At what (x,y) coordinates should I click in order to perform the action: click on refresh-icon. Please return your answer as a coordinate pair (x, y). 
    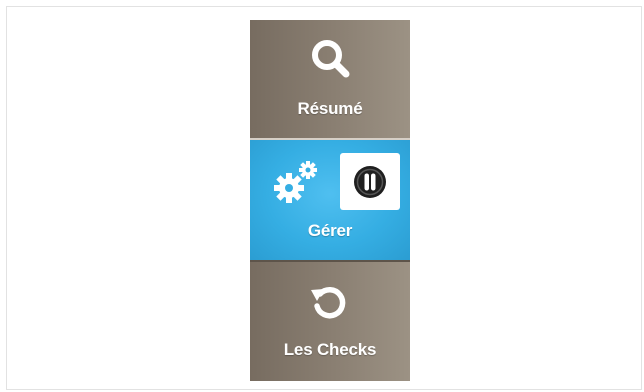
    Looking at the image, I should click on (330, 302).